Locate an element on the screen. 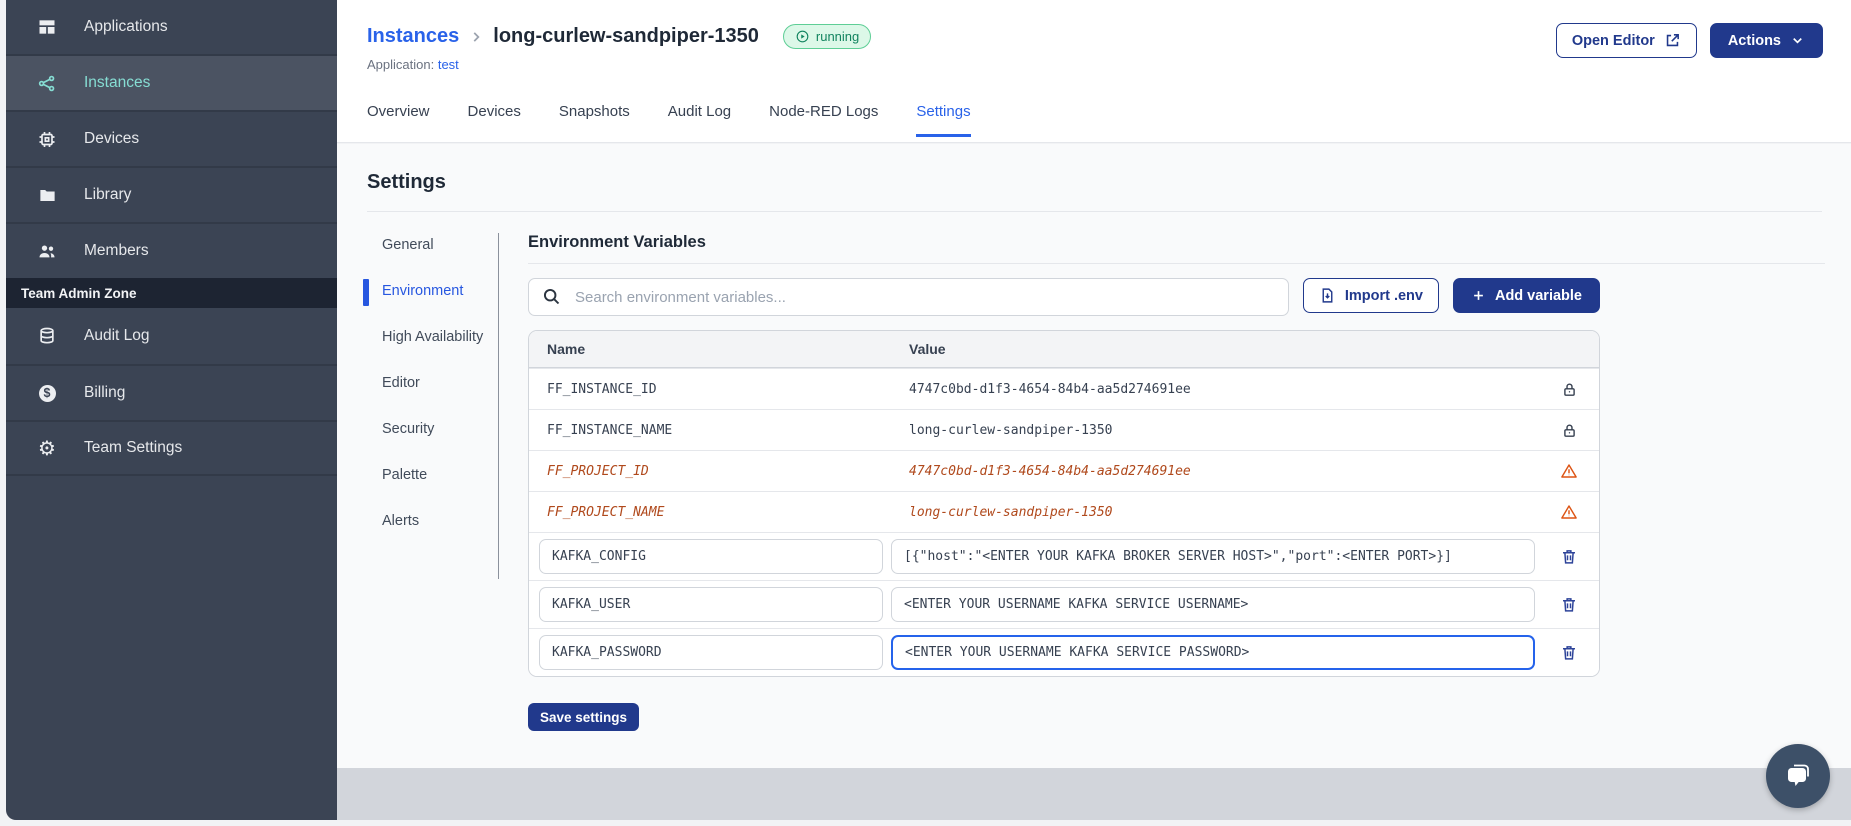 This screenshot has height=826, width=1851. sidebar-item-label: Billing is located at coordinates (105, 392).